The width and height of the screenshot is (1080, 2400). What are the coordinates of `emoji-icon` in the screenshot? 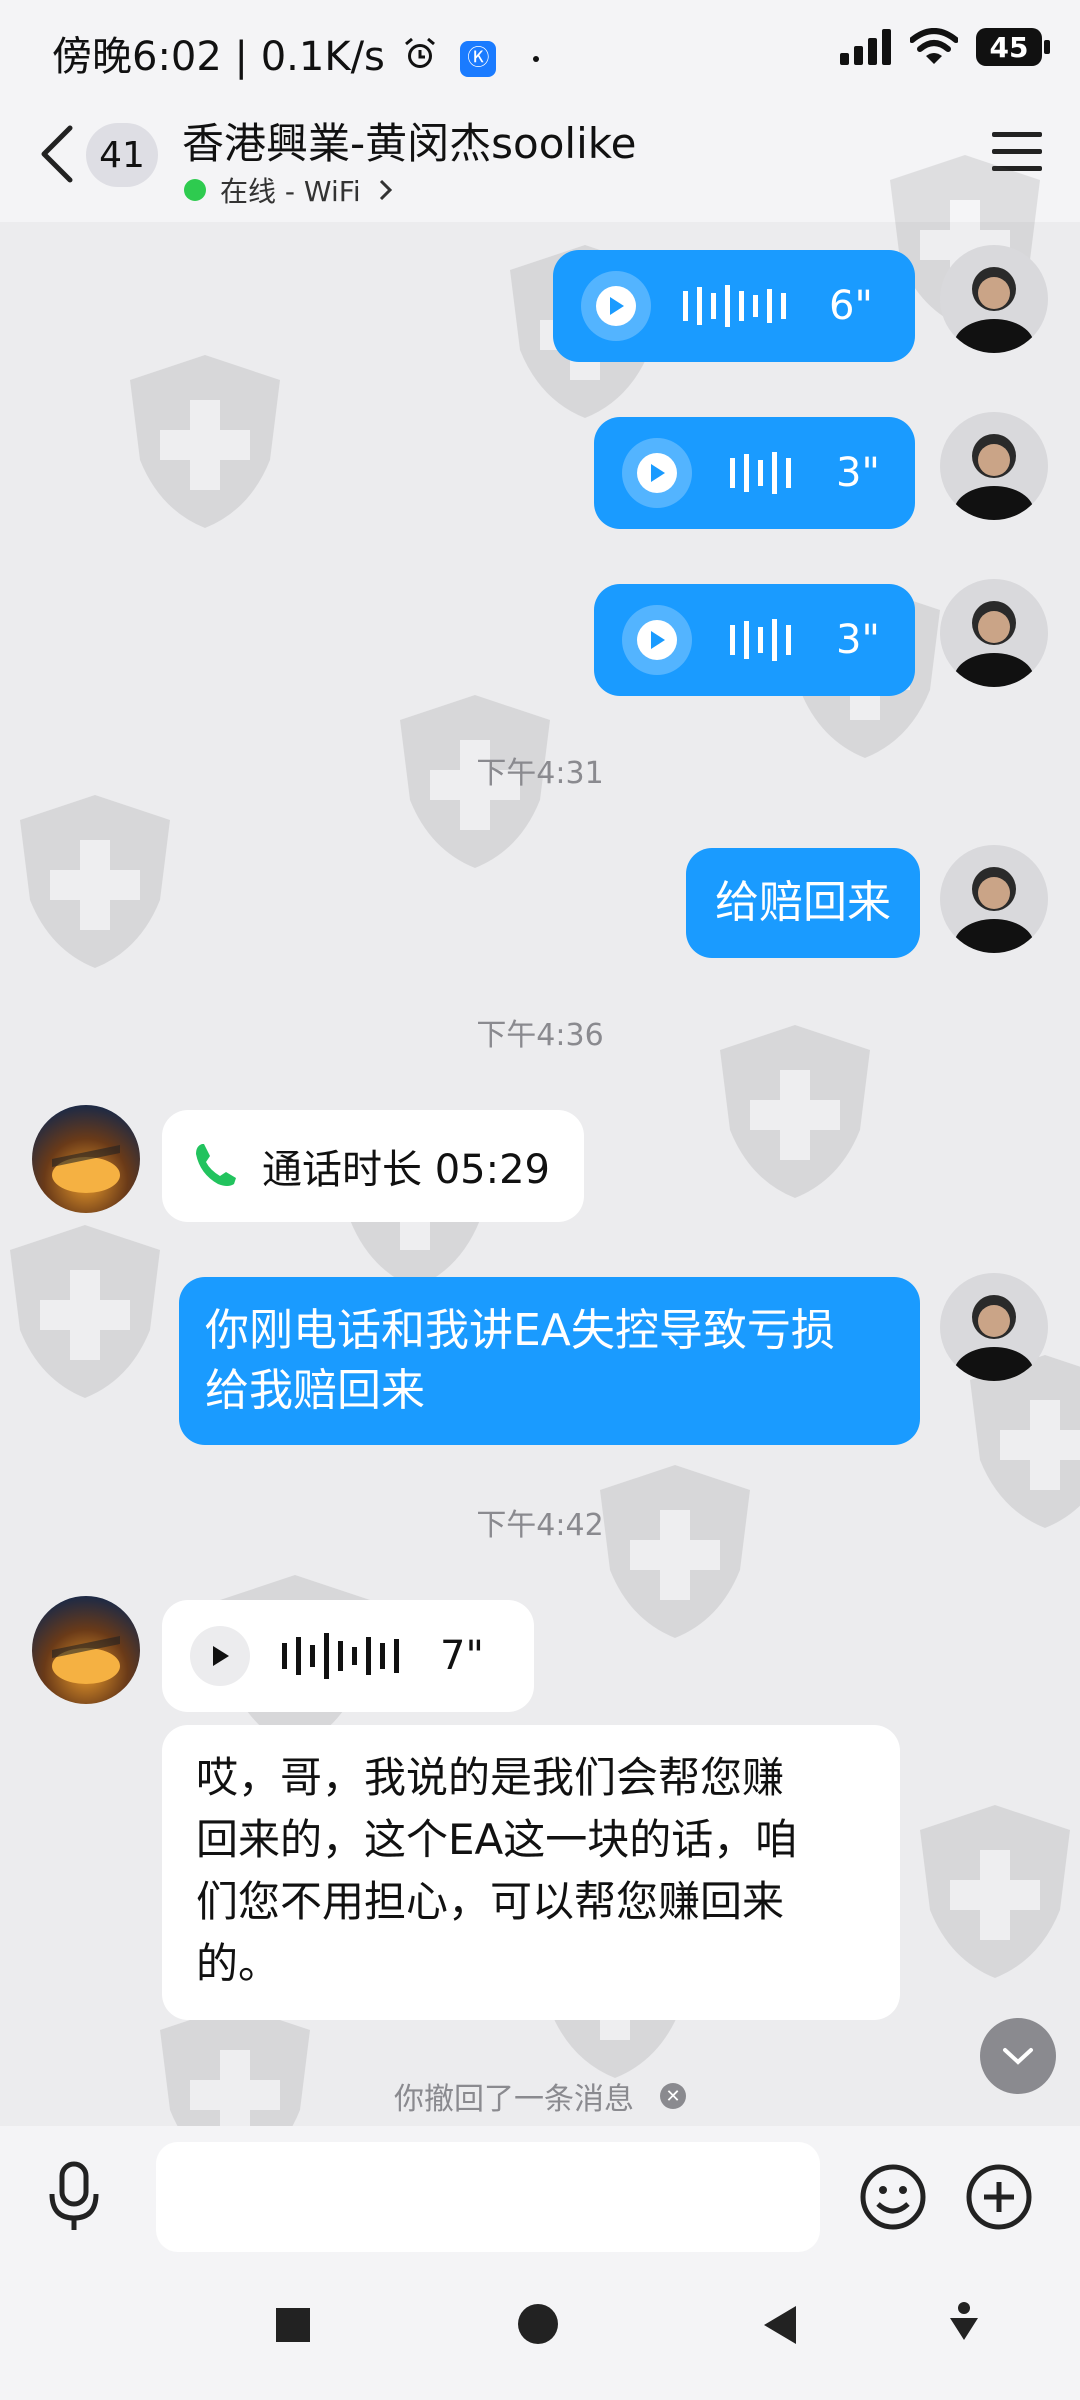 It's located at (893, 2197).